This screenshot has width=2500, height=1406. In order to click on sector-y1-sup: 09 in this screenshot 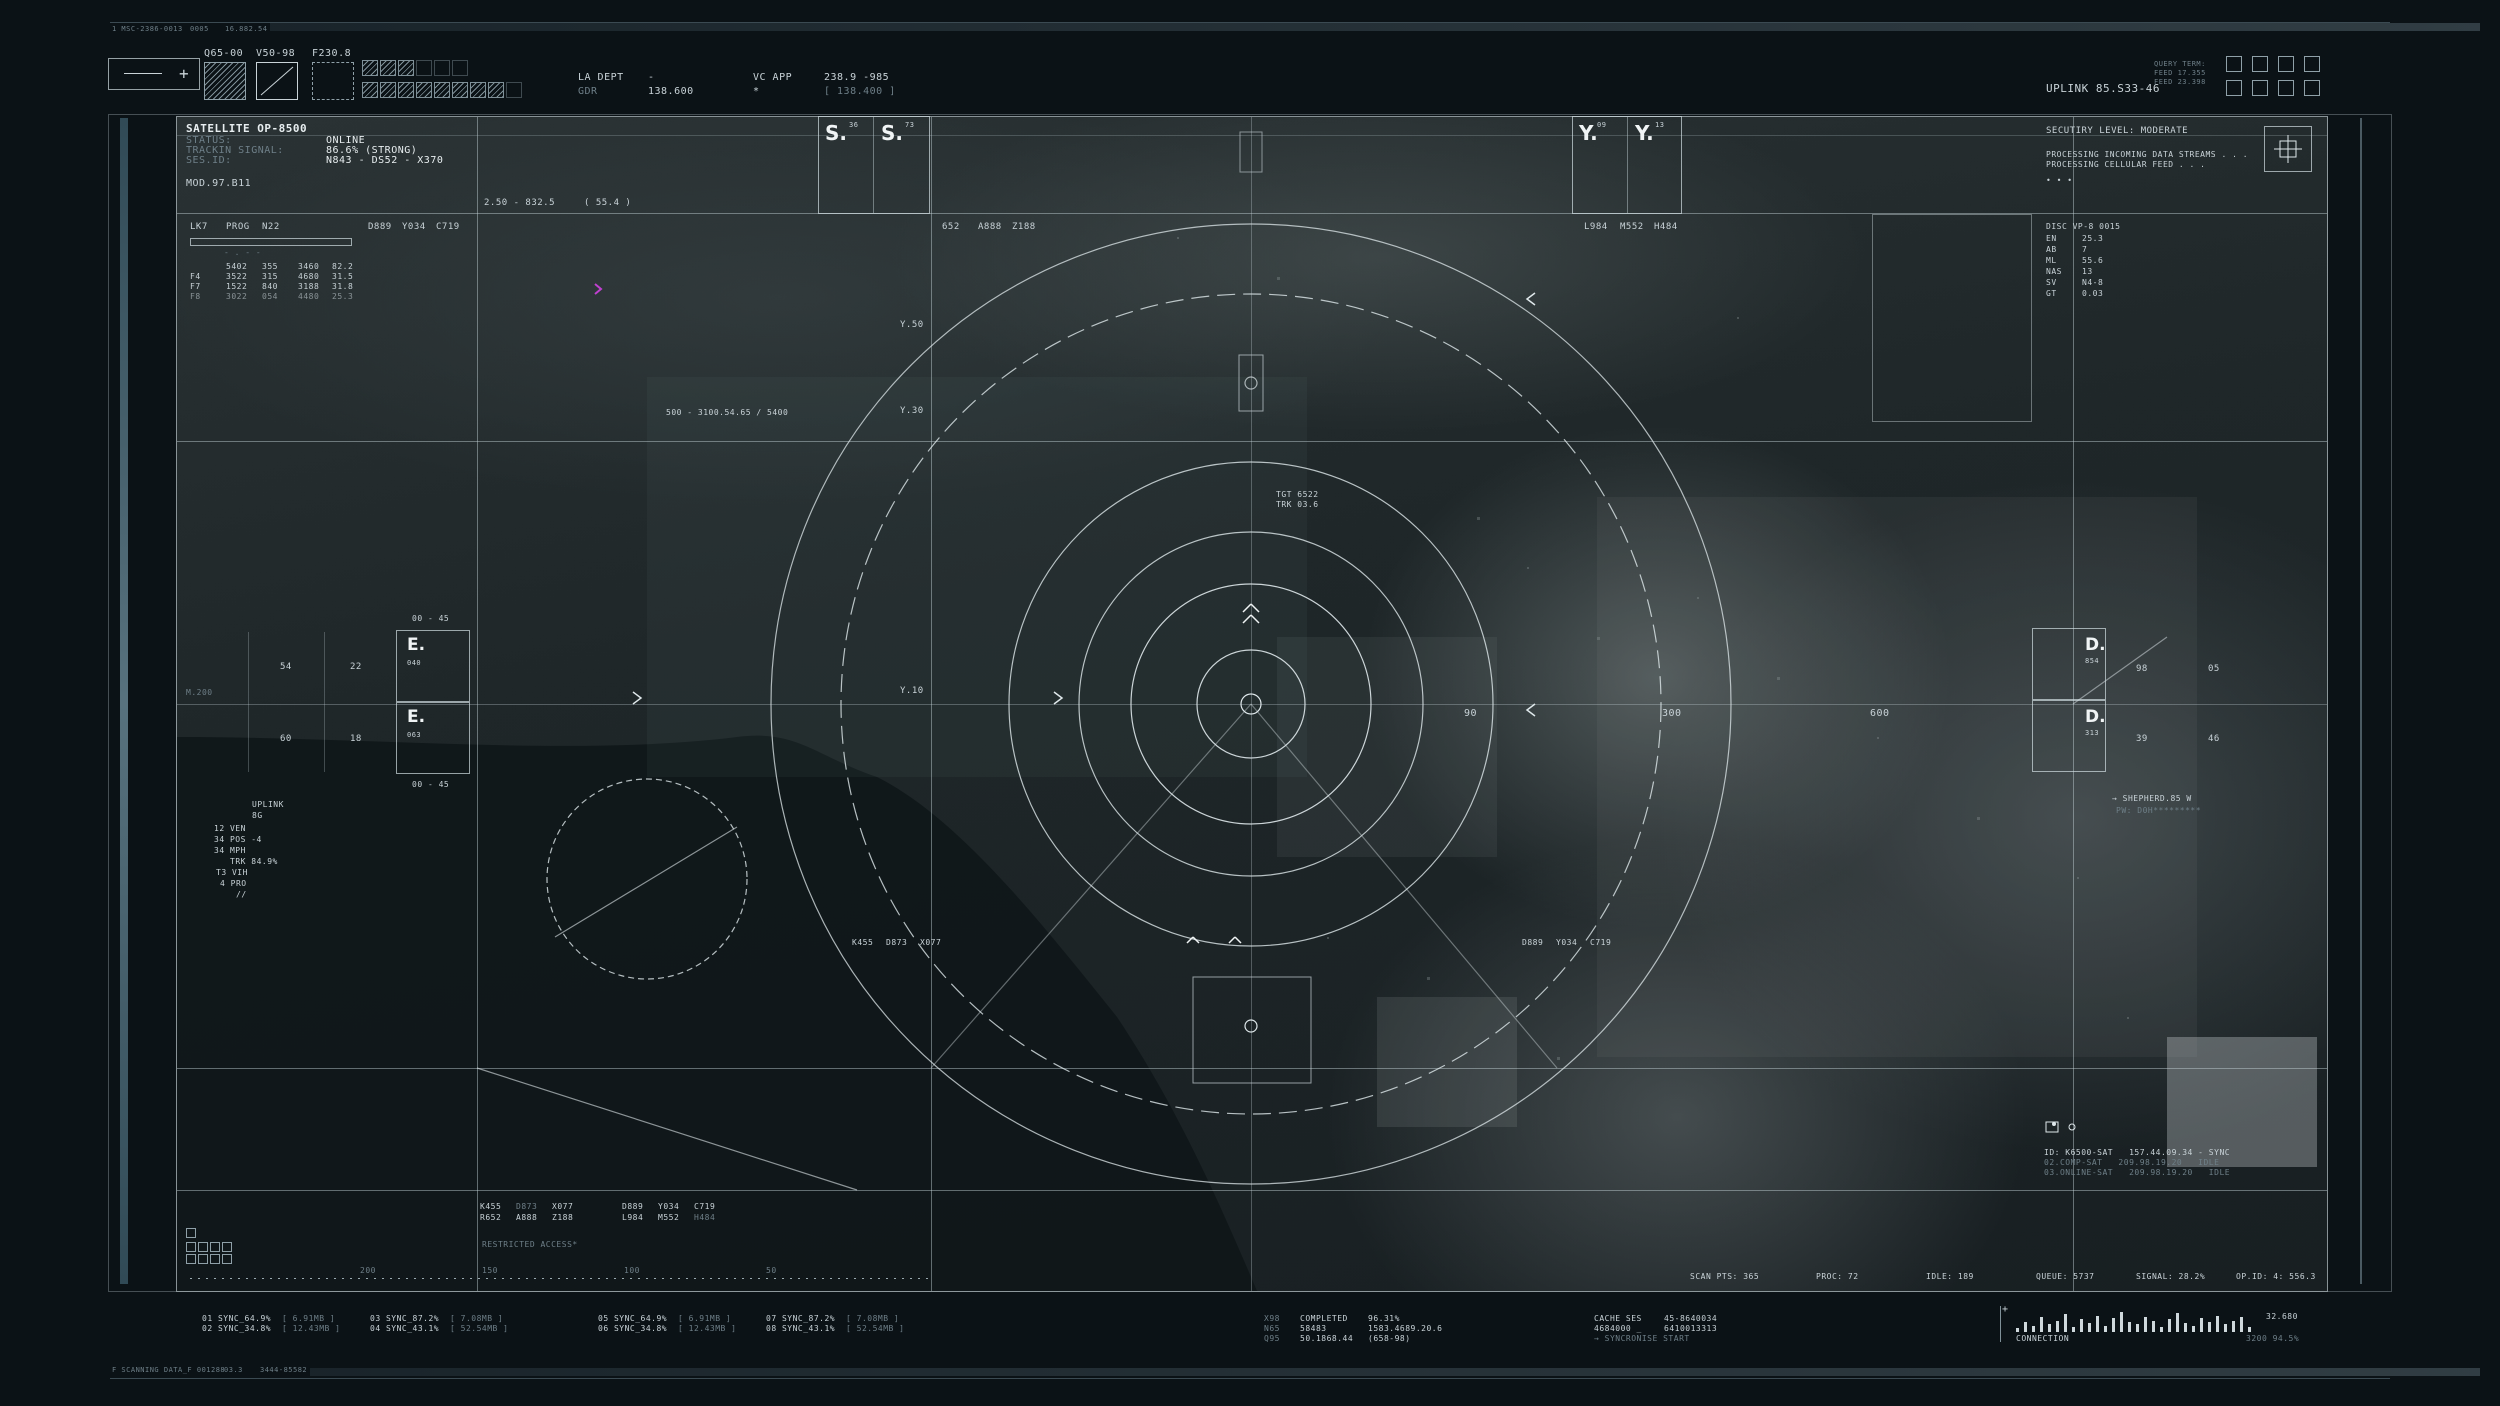, I will do `click(1602, 125)`.